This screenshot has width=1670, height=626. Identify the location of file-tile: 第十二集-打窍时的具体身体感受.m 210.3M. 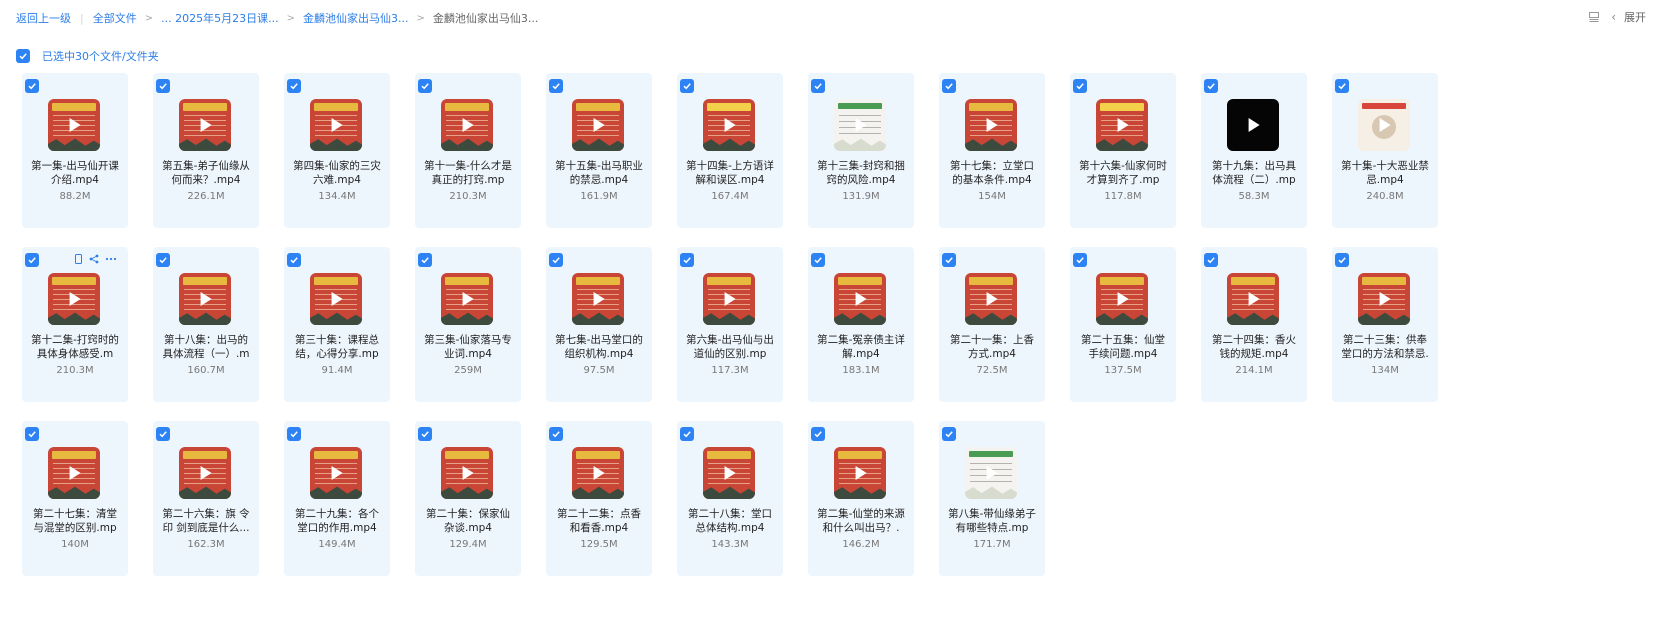
(75, 324).